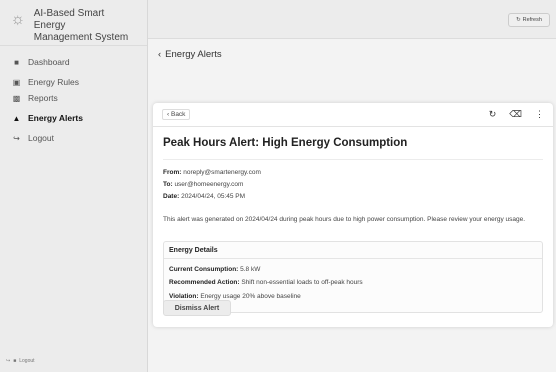 Image resolution: width=556 pixels, height=372 pixels. Describe the element at coordinates (43, 98) in the screenshot. I see `sidebar-item-label: Reports` at that location.